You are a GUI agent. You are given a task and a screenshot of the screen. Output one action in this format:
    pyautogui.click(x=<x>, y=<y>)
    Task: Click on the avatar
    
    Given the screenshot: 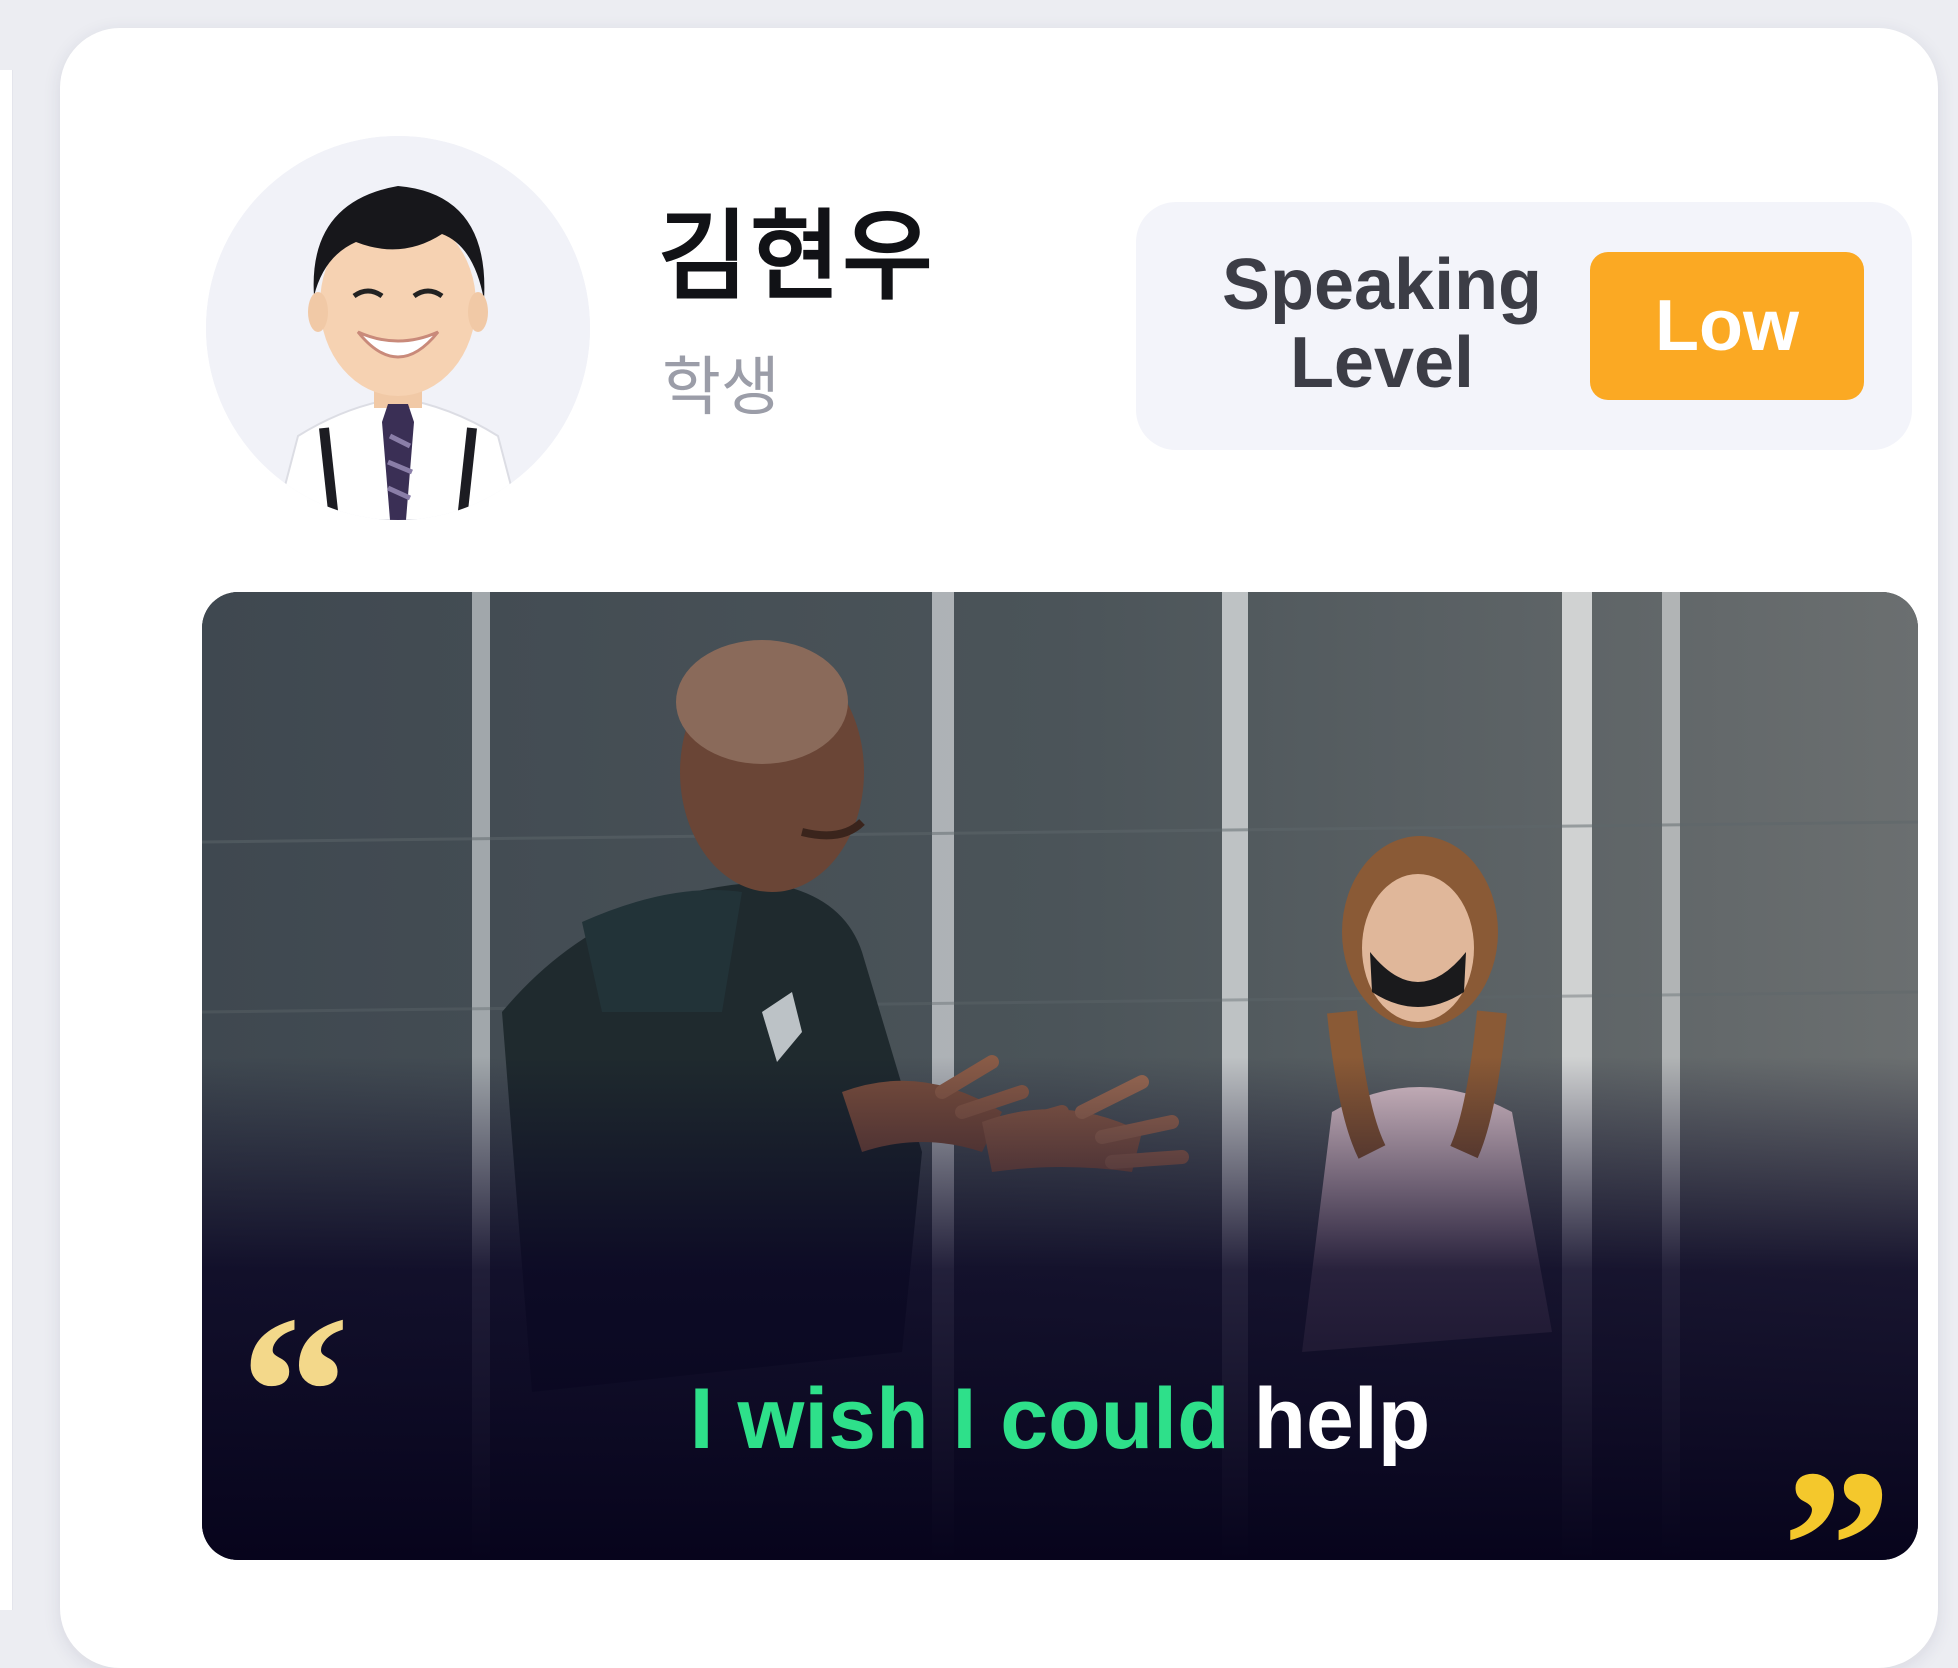 What is the action you would take?
    pyautogui.click(x=398, y=328)
    